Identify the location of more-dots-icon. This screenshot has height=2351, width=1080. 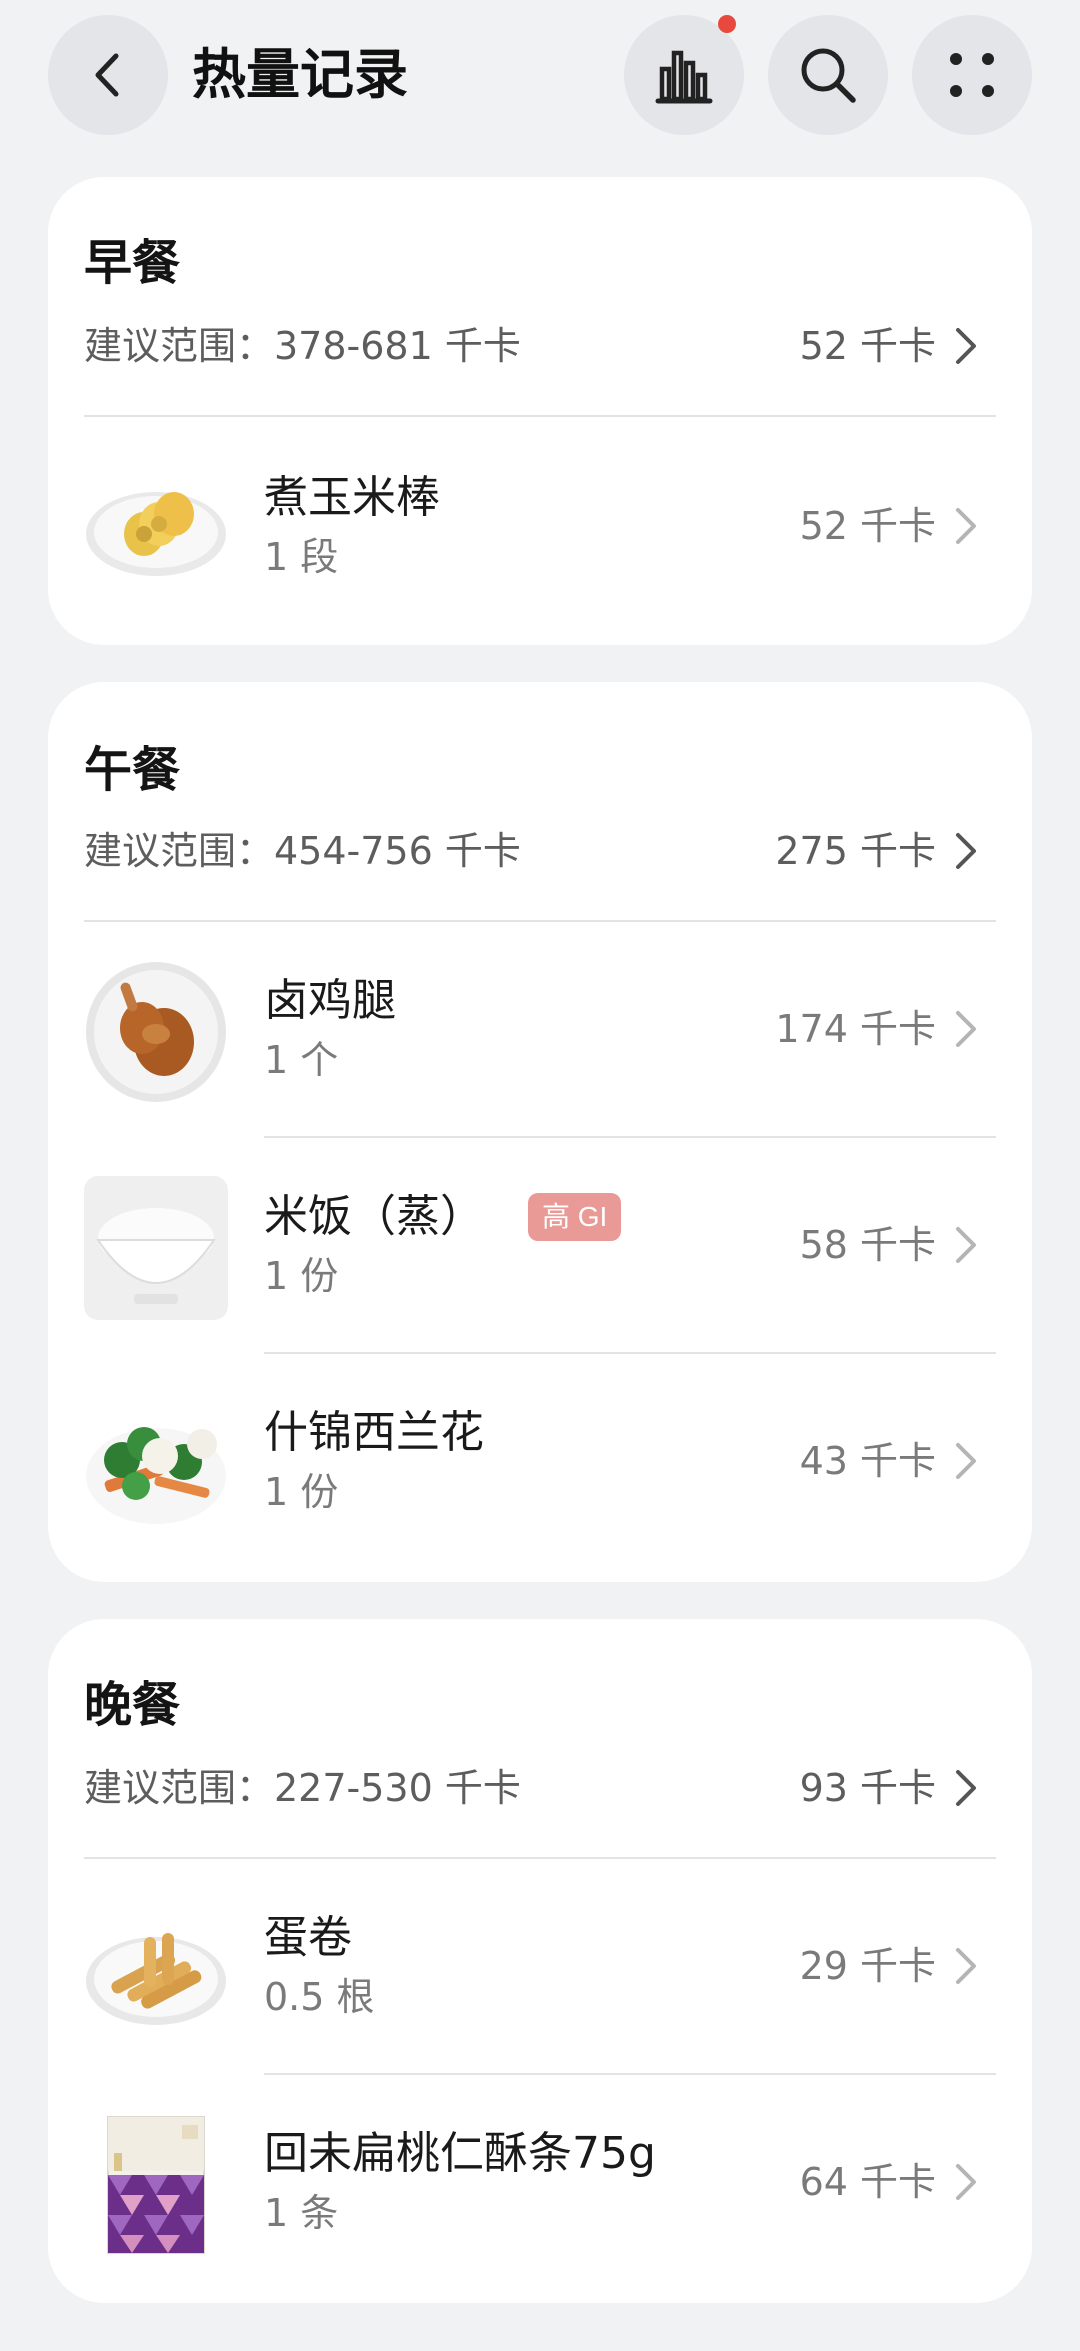
(972, 75).